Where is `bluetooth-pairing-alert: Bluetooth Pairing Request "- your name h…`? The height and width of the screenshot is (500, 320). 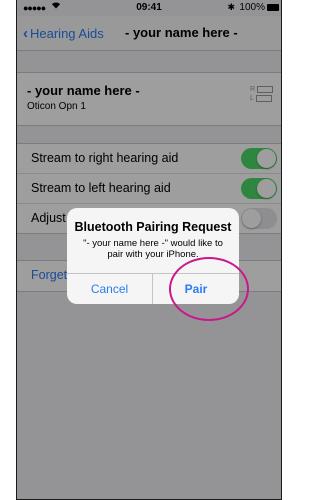 bluetooth-pairing-alert: Bluetooth Pairing Request "- your name h… is located at coordinates (153, 256).